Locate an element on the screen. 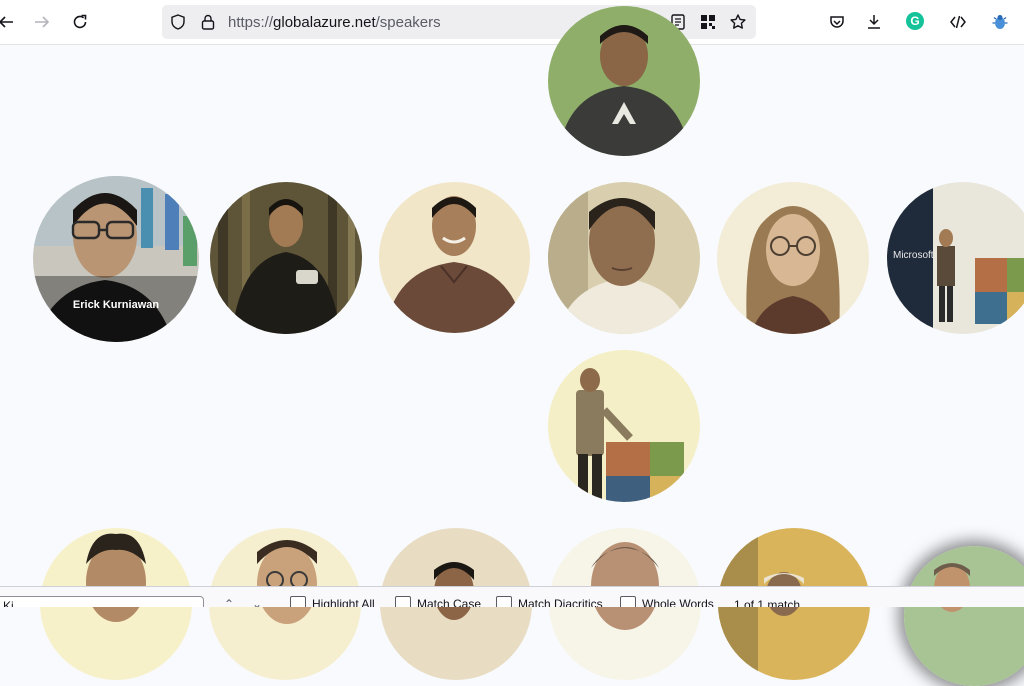 The image size is (1024, 686). url-text: https://globalazure.net/speakers is located at coordinates (334, 22).